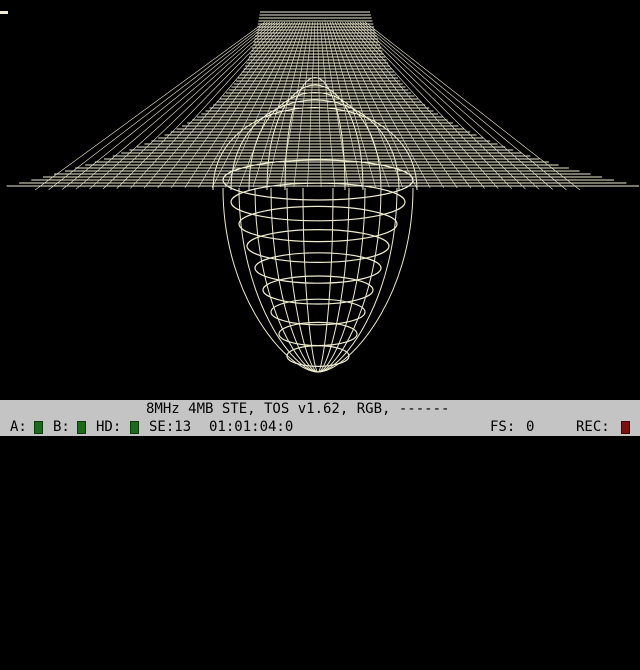  Describe the element at coordinates (38, 427) in the screenshot. I see `drive-a-led-icon` at that location.